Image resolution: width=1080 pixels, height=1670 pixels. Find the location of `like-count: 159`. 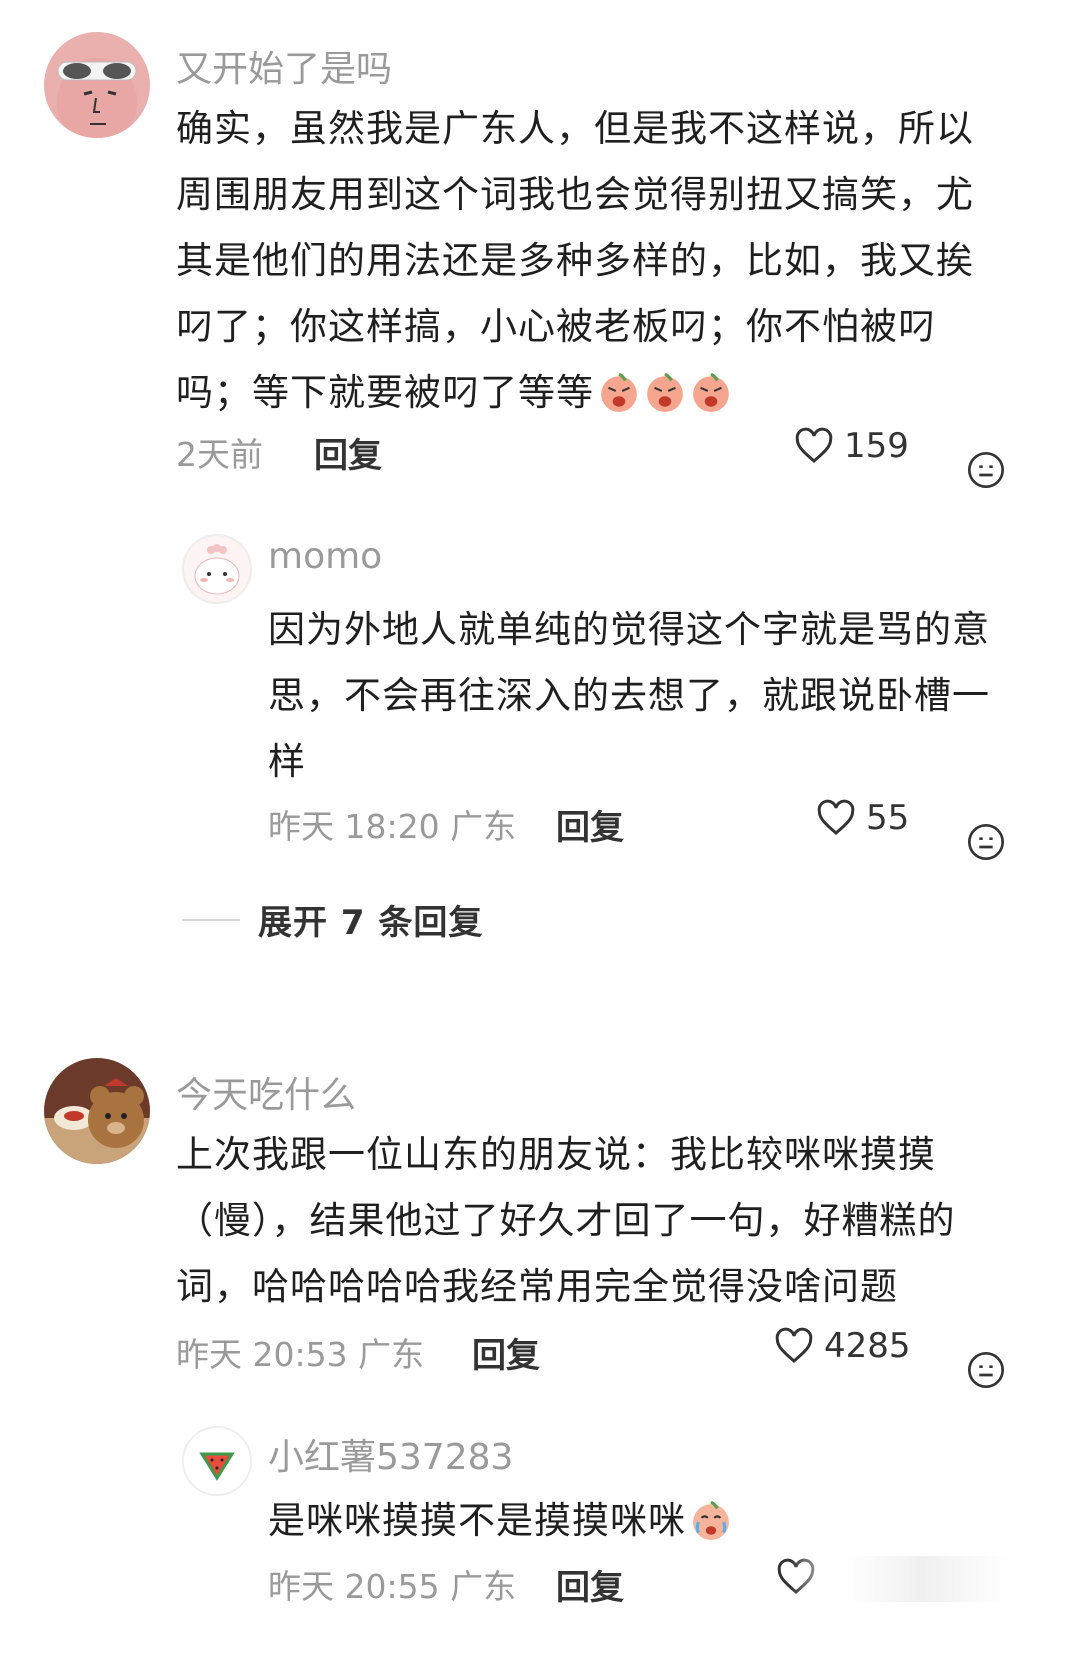

like-count: 159 is located at coordinates (876, 446).